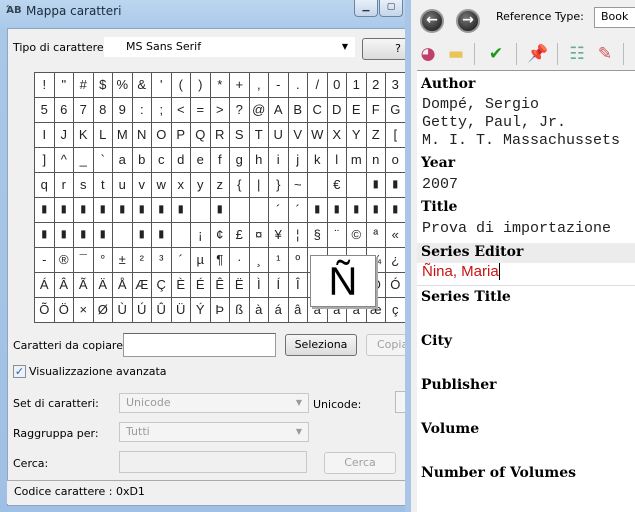  Describe the element at coordinates (103, 285) in the screenshot. I see `character-cell: Ä` at that location.